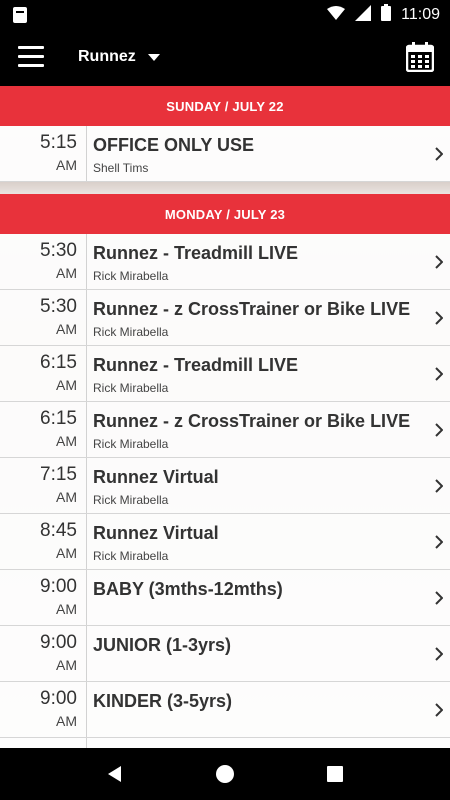 The width and height of the screenshot is (450, 800). Describe the element at coordinates (163, 701) in the screenshot. I see `class-title: KINDER (3-5yrs)` at that location.